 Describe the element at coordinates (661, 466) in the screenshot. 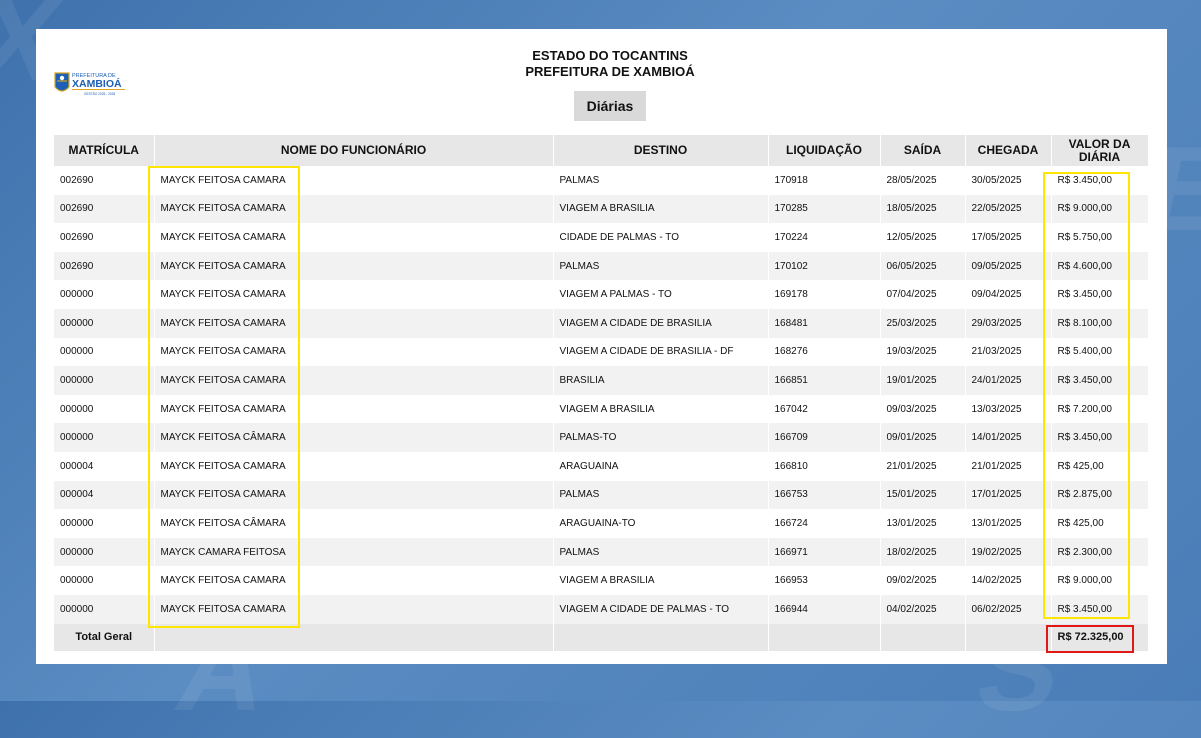

I see `cell-destino: ARAGUAINA` at that location.